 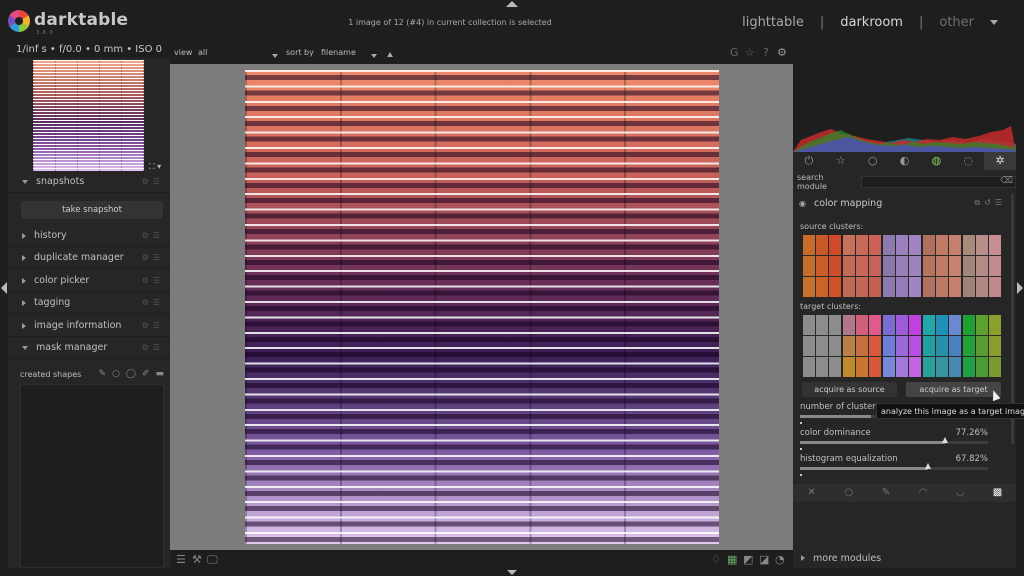 I want to click on collapse-right-arrow-icon, so click(x=1020, y=288).